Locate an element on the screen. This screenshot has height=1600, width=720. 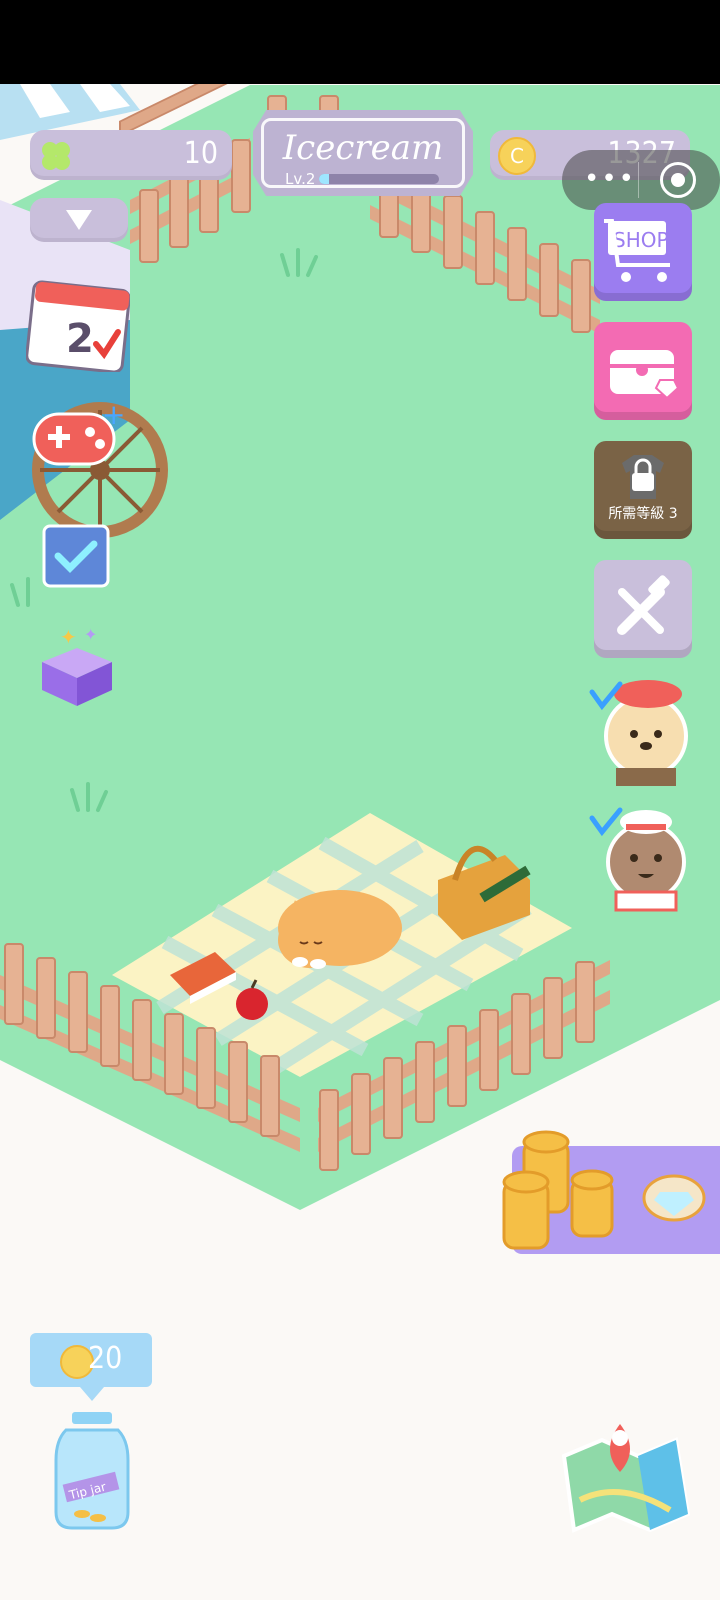
diamond-icon is located at coordinates (674, 1198).